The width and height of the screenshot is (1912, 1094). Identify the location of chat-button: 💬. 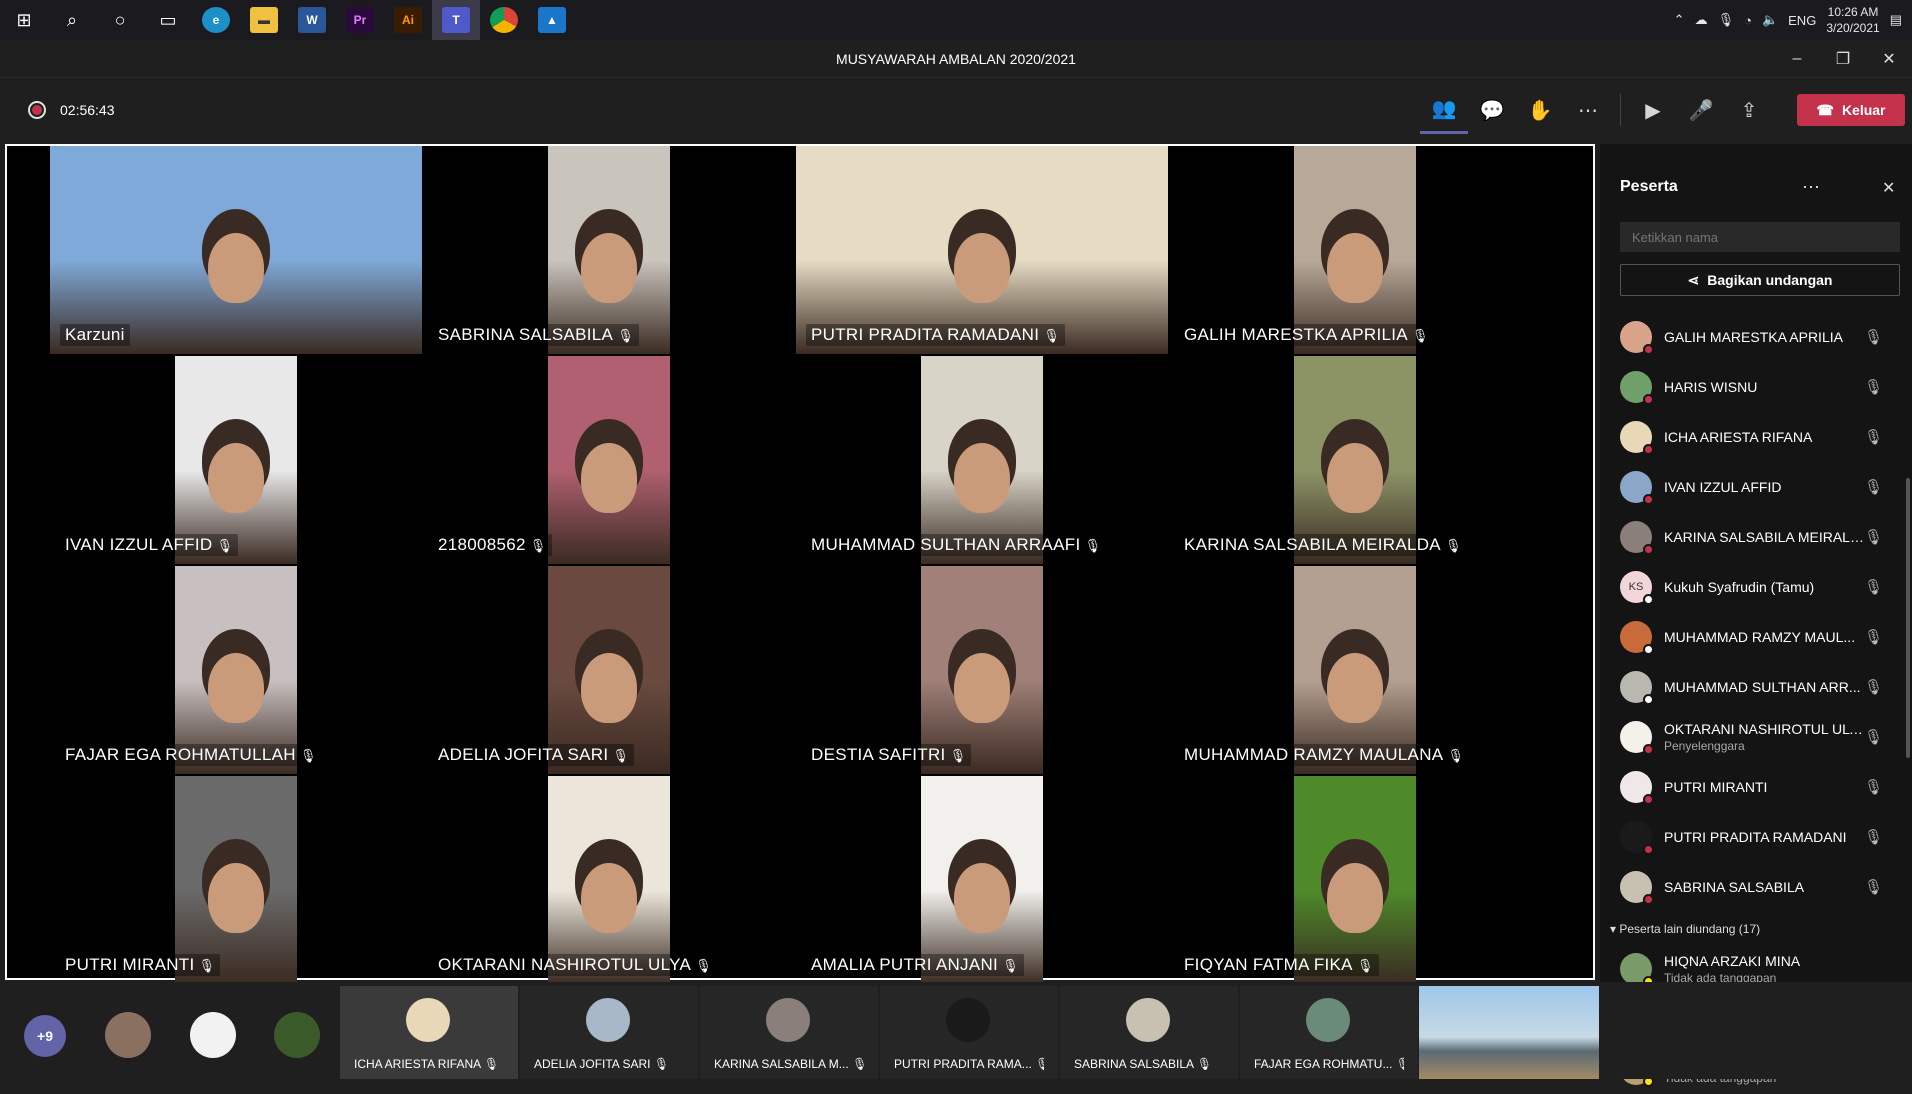
(1492, 110).